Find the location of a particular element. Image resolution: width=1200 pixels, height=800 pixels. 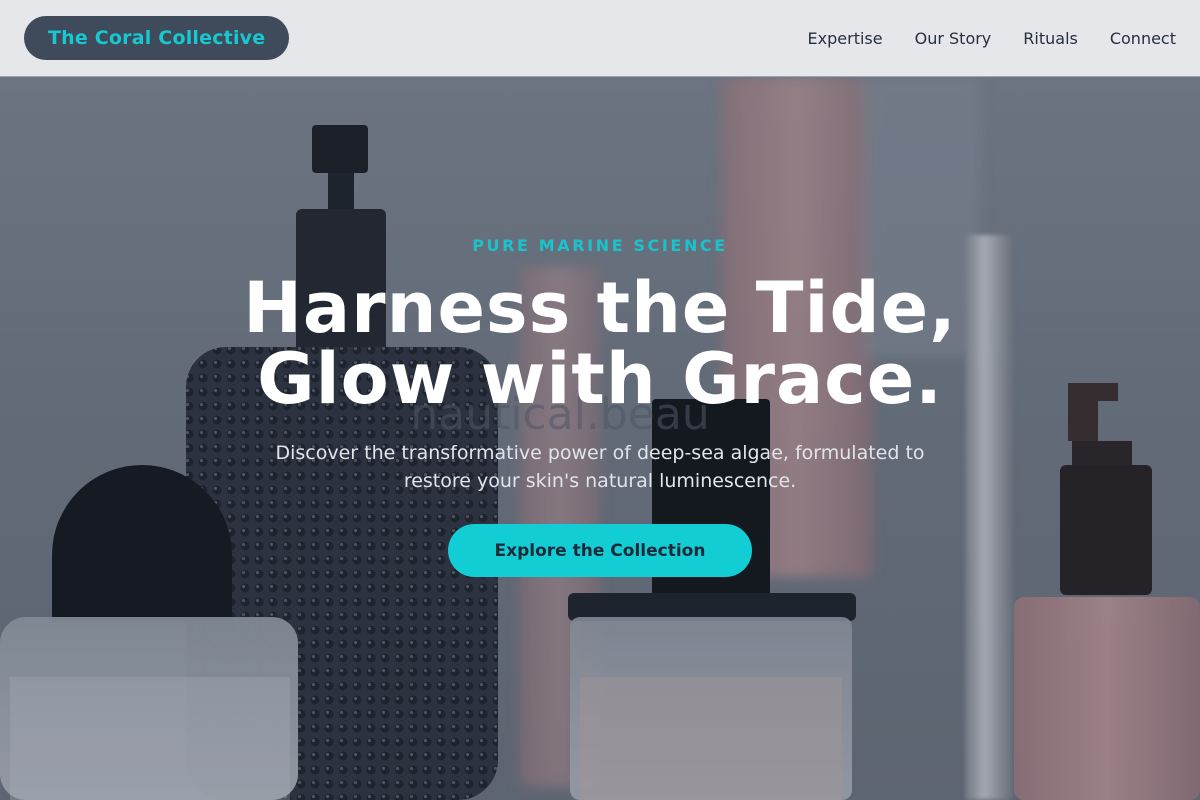

nav-link-connect: Connect is located at coordinates (1143, 38).